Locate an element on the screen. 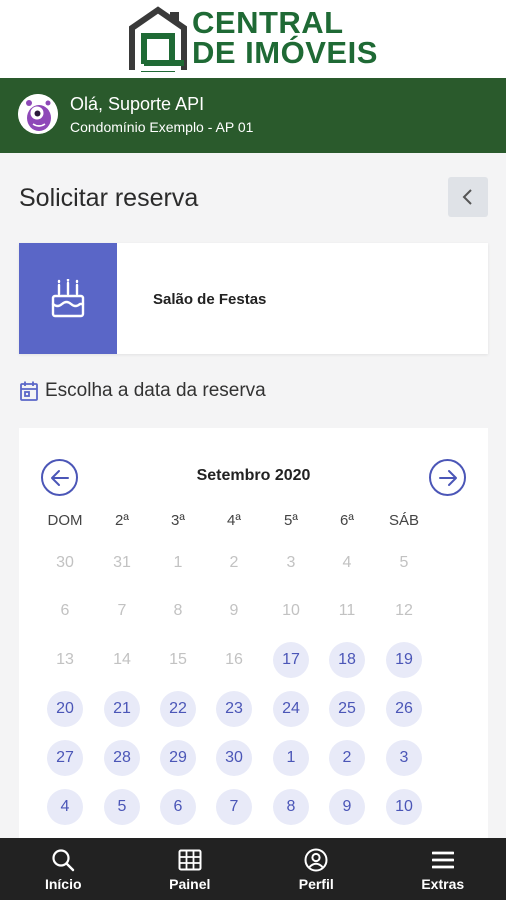 This screenshot has width=506, height=900. arrow-right-icon is located at coordinates (447, 477).